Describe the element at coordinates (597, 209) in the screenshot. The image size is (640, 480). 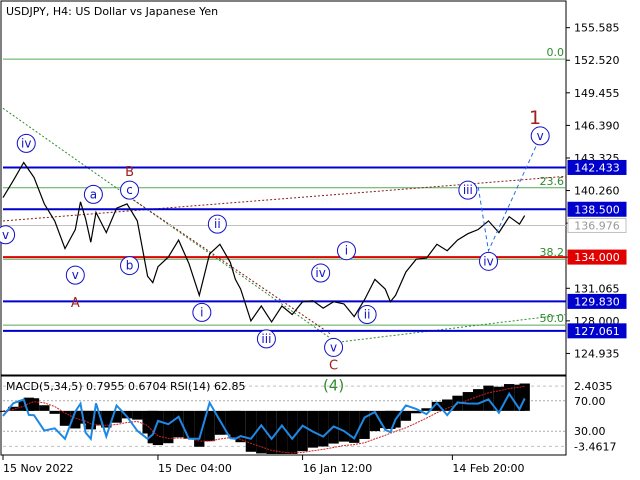
I see `level-box-label-1: 138.500` at that location.